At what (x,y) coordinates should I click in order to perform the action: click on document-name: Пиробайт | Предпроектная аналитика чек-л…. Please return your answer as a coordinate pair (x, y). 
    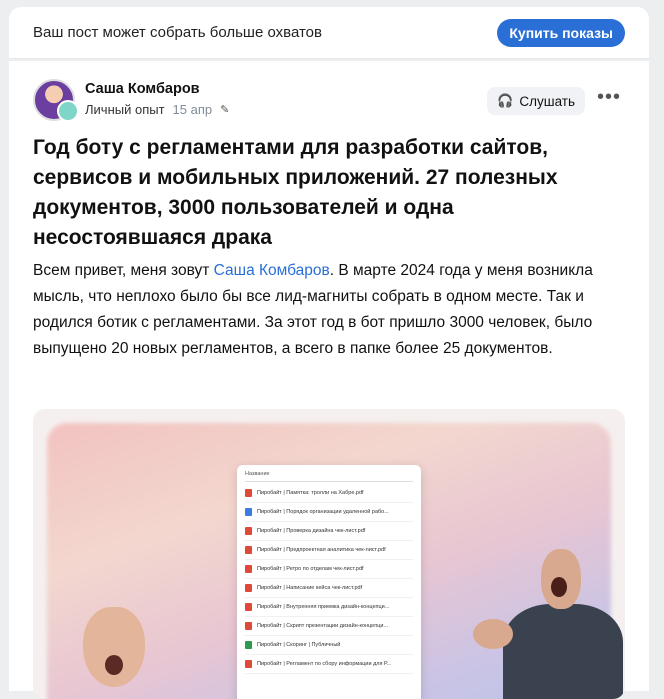
    Looking at the image, I should click on (321, 550).